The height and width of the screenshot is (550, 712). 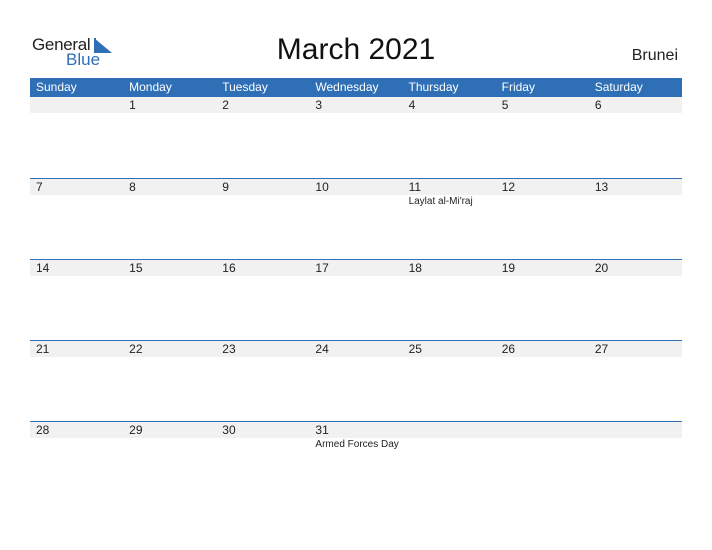 What do you see at coordinates (347, 87) in the screenshot?
I see `weekday-wednesday: Wednesday` at bounding box center [347, 87].